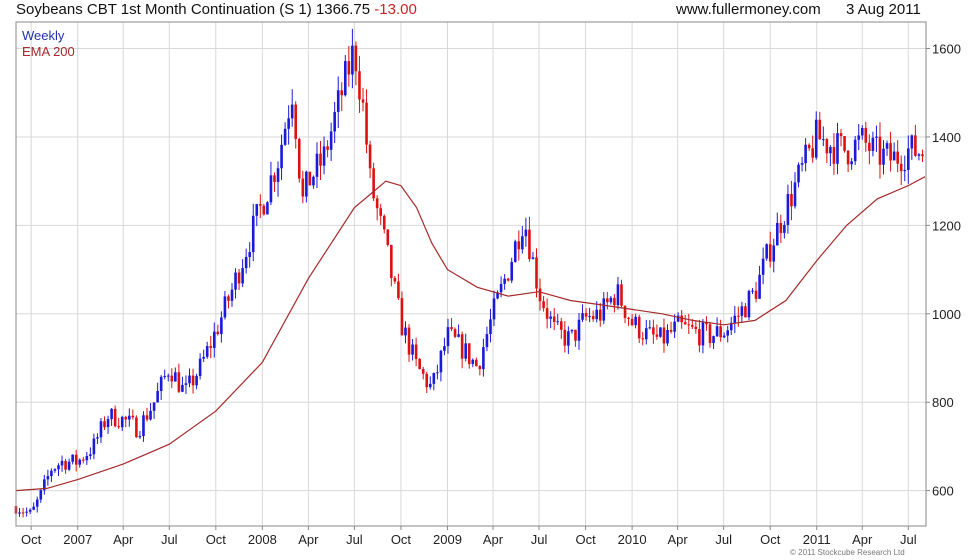  I want to click on legend-weekly: Weekly, so click(43, 35).